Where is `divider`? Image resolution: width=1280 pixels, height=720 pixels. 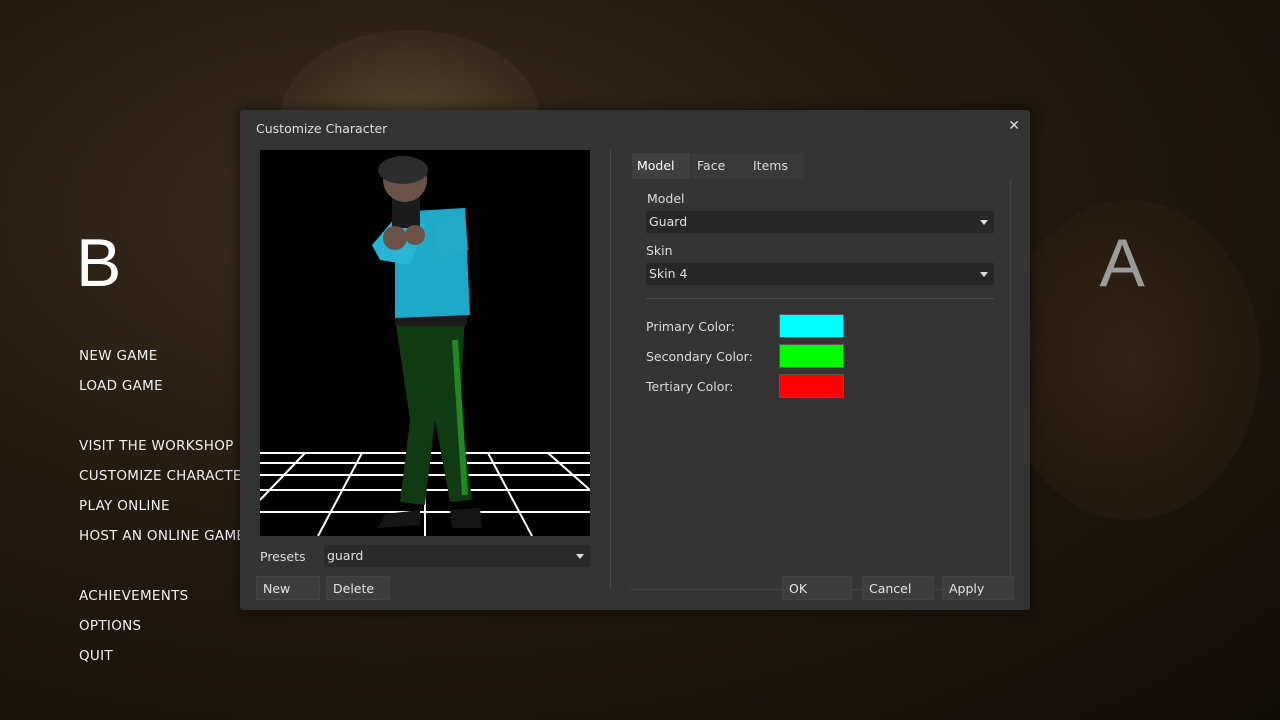 divider is located at coordinates (610, 369).